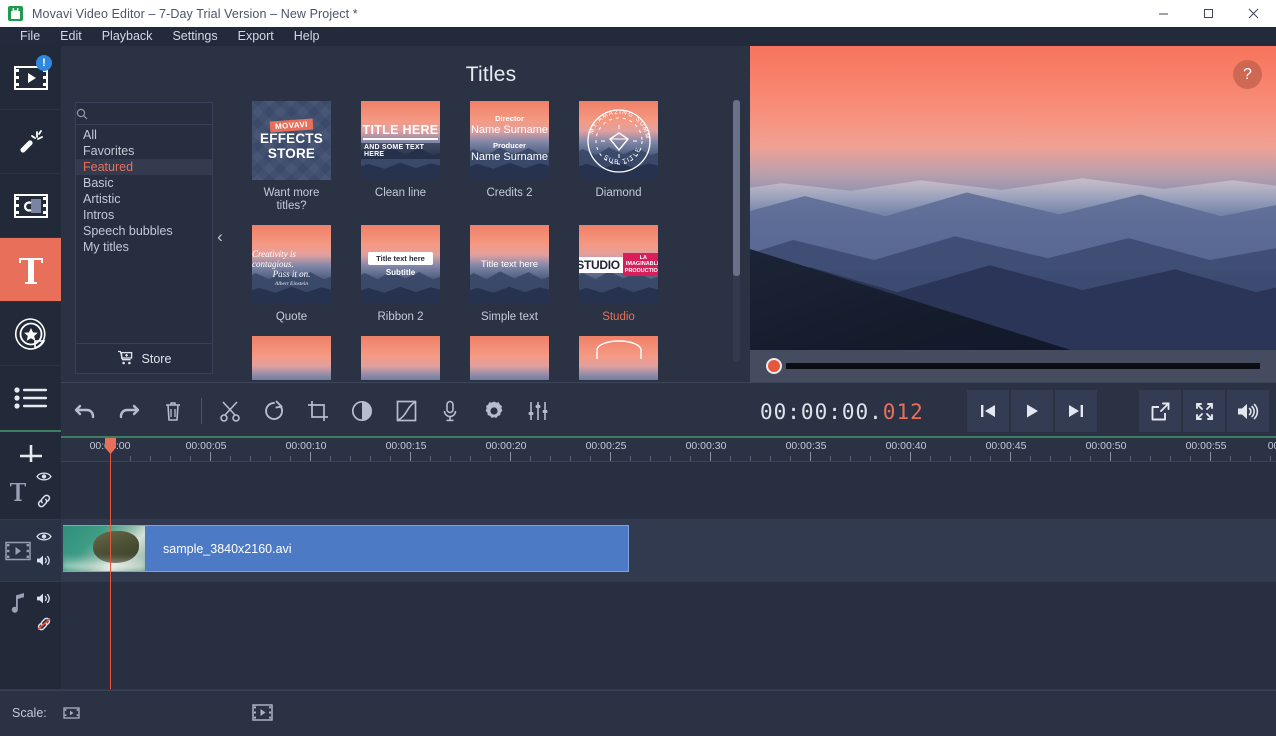 This screenshot has width=1276, height=736. I want to click on menu-edit: Edit, so click(71, 36).